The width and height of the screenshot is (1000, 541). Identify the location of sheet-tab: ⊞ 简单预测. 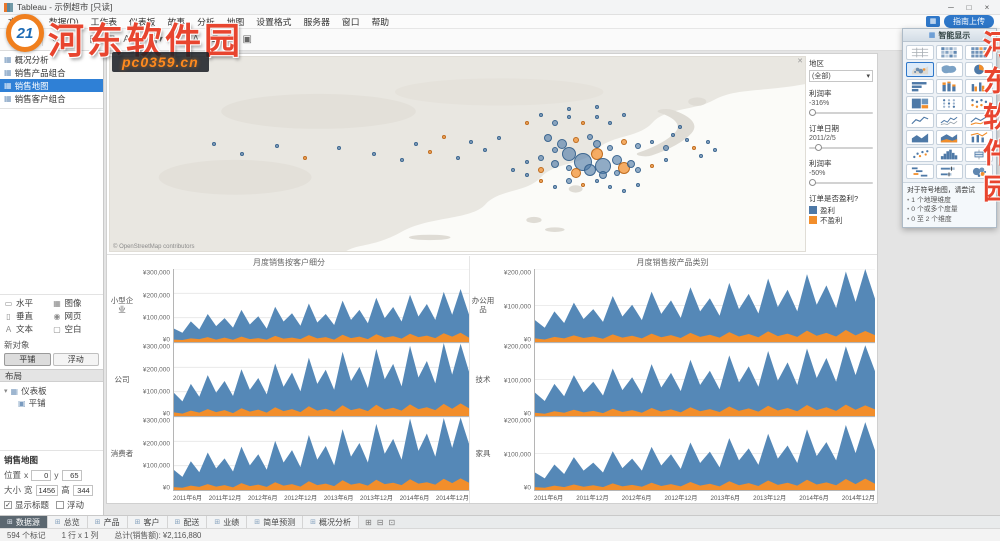
(275, 522).